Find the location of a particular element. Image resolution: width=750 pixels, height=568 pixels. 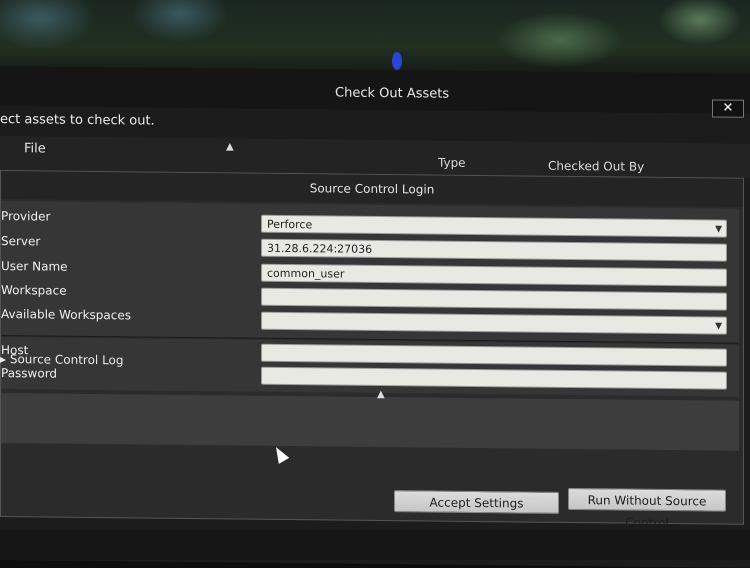

source-control-log-label: Source Control Log is located at coordinates (66, 360).